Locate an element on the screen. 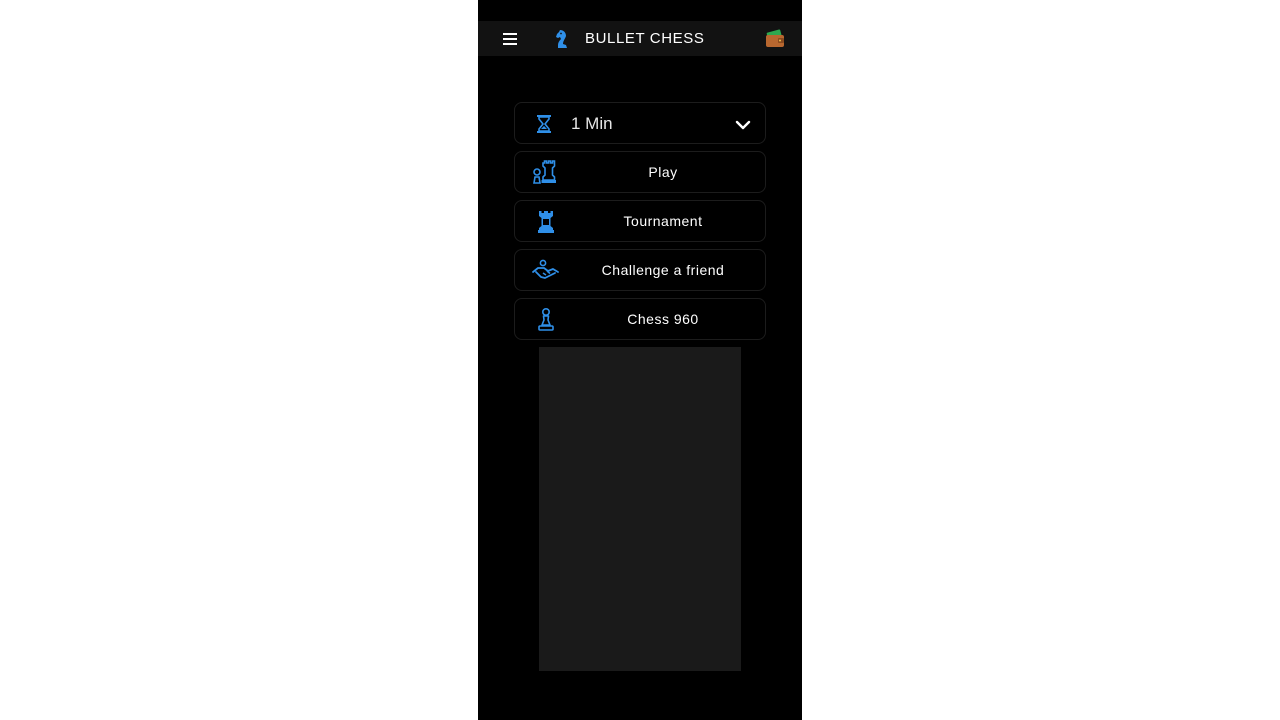  handshake-icon is located at coordinates (546, 271).